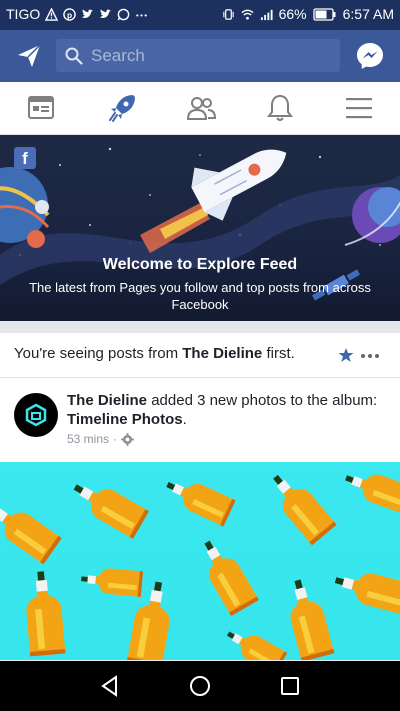 This screenshot has height=711, width=400. I want to click on tab-explore, so click(122, 108).